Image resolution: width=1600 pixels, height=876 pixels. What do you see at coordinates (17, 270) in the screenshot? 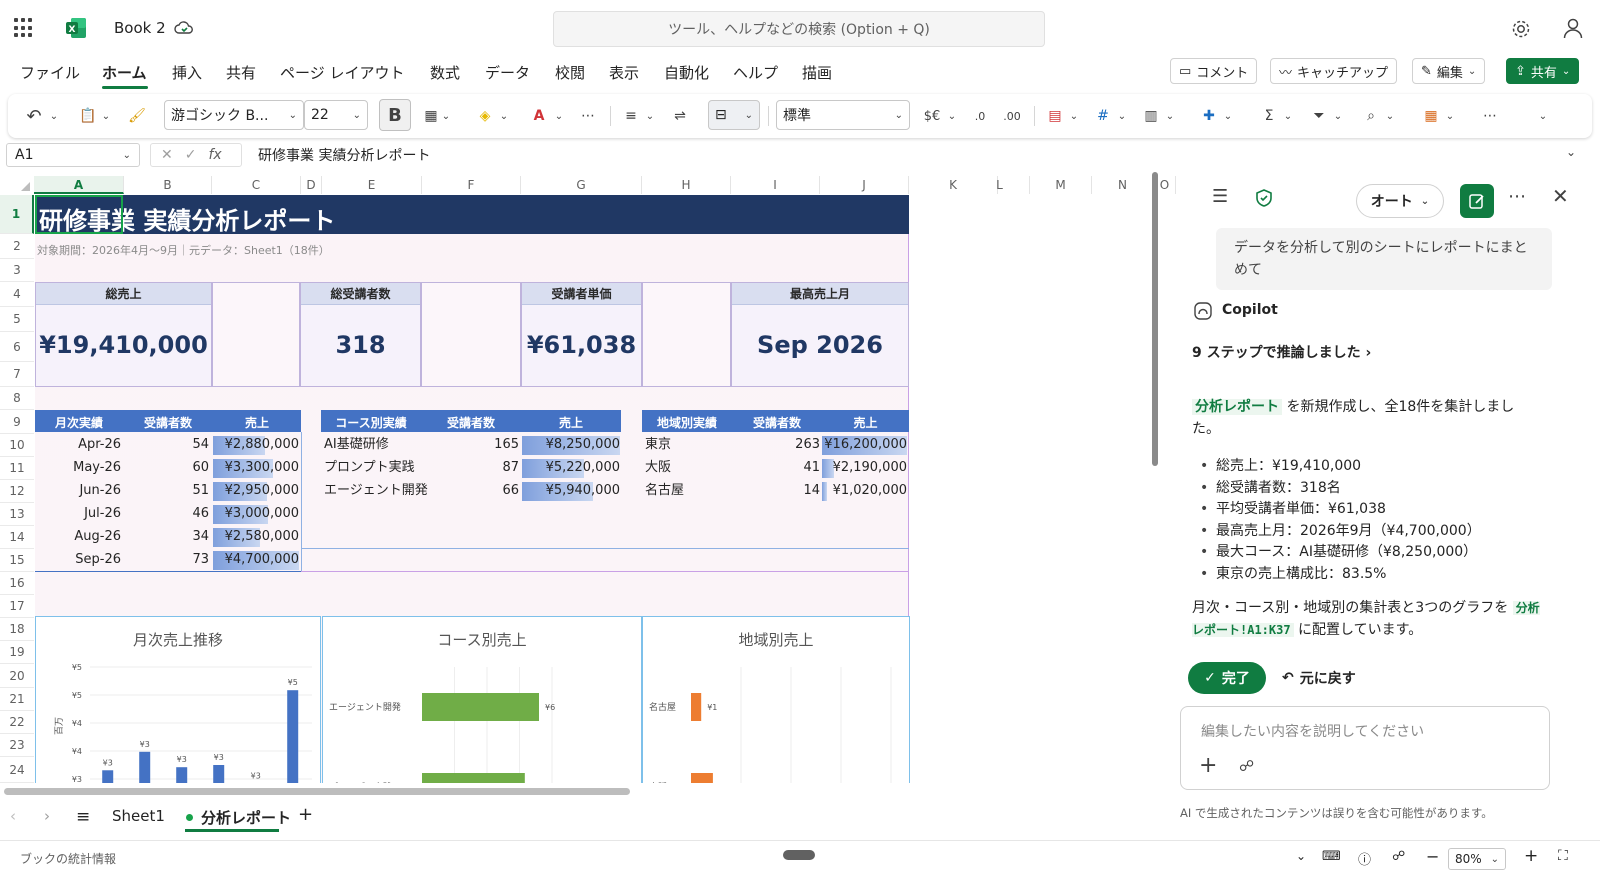
I see `row-header-3: 3` at bounding box center [17, 270].